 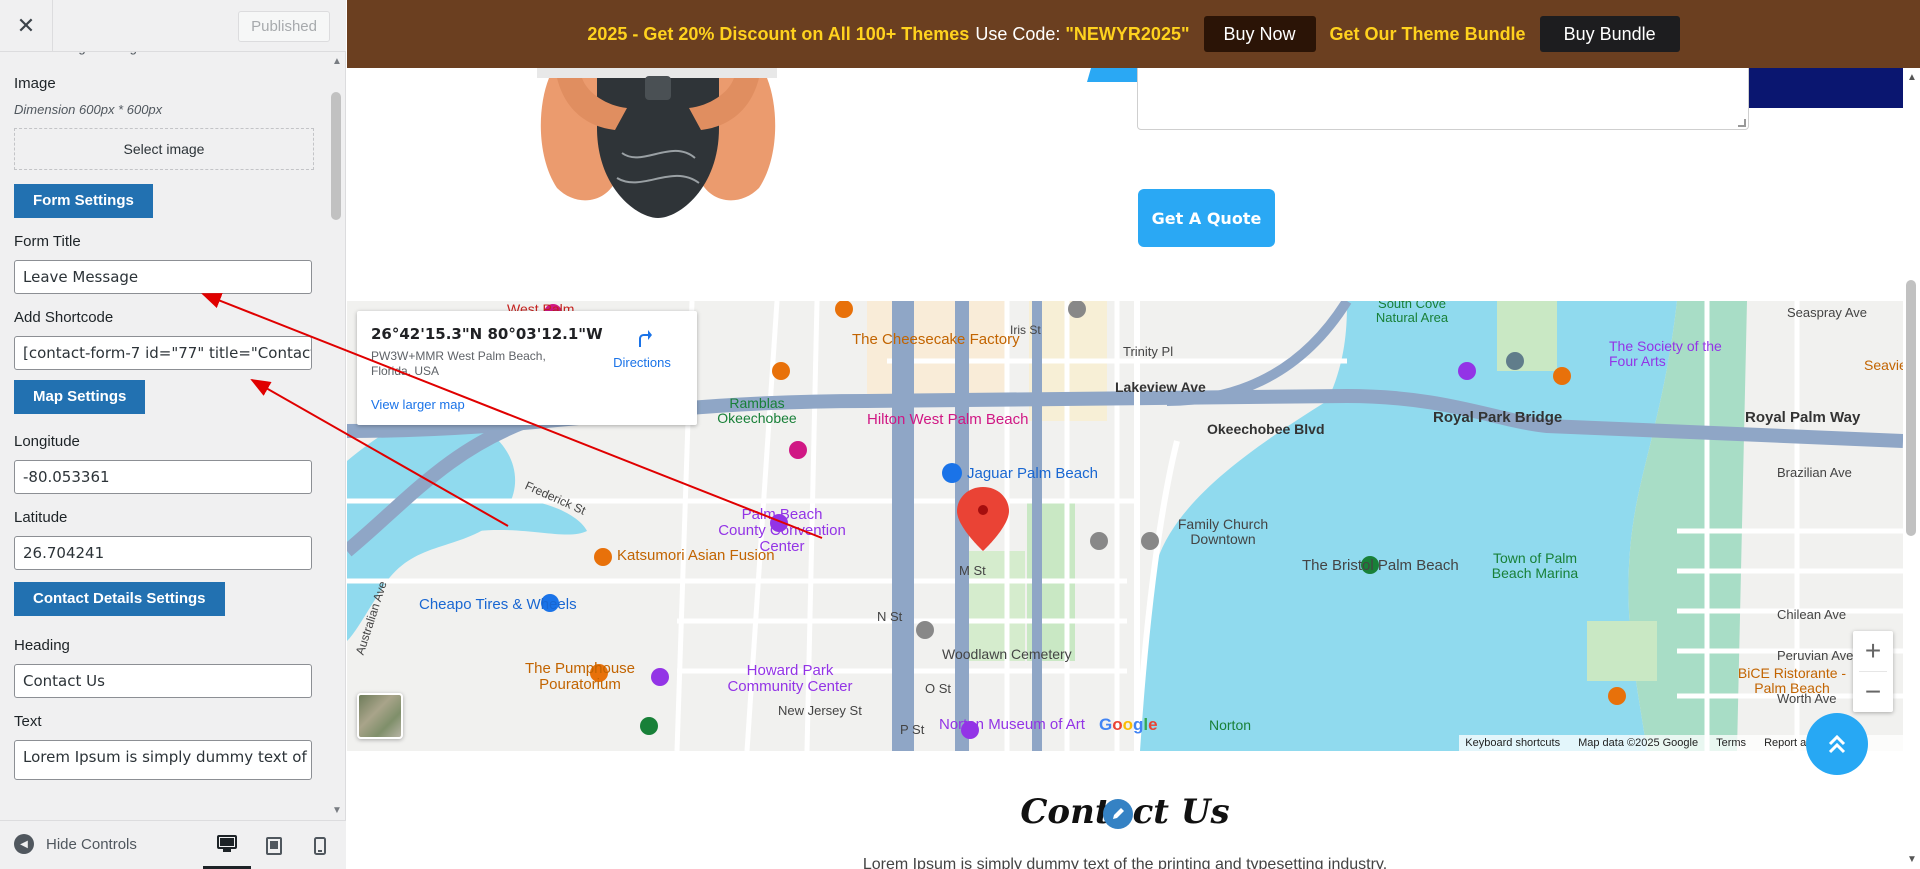 I want to click on map-label: Norton Museum of Art, so click(x=1012, y=724).